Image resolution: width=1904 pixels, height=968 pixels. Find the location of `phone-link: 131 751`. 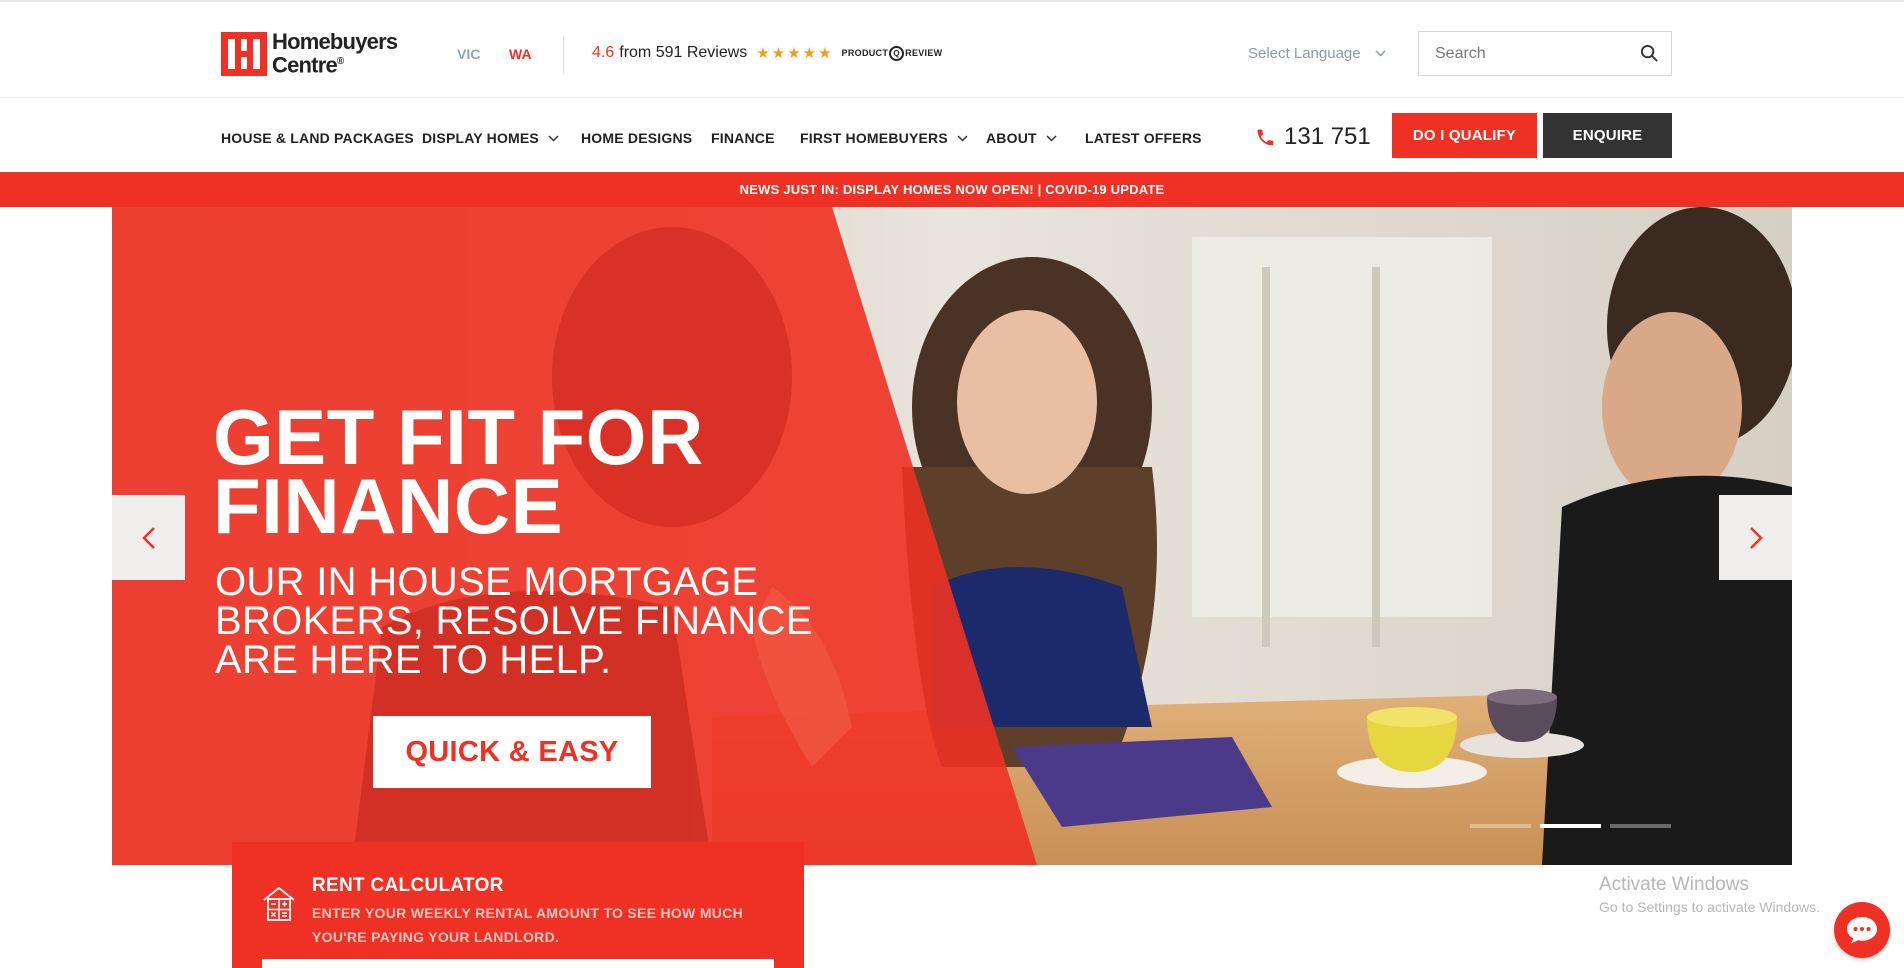

phone-link: 131 751 is located at coordinates (1313, 137).